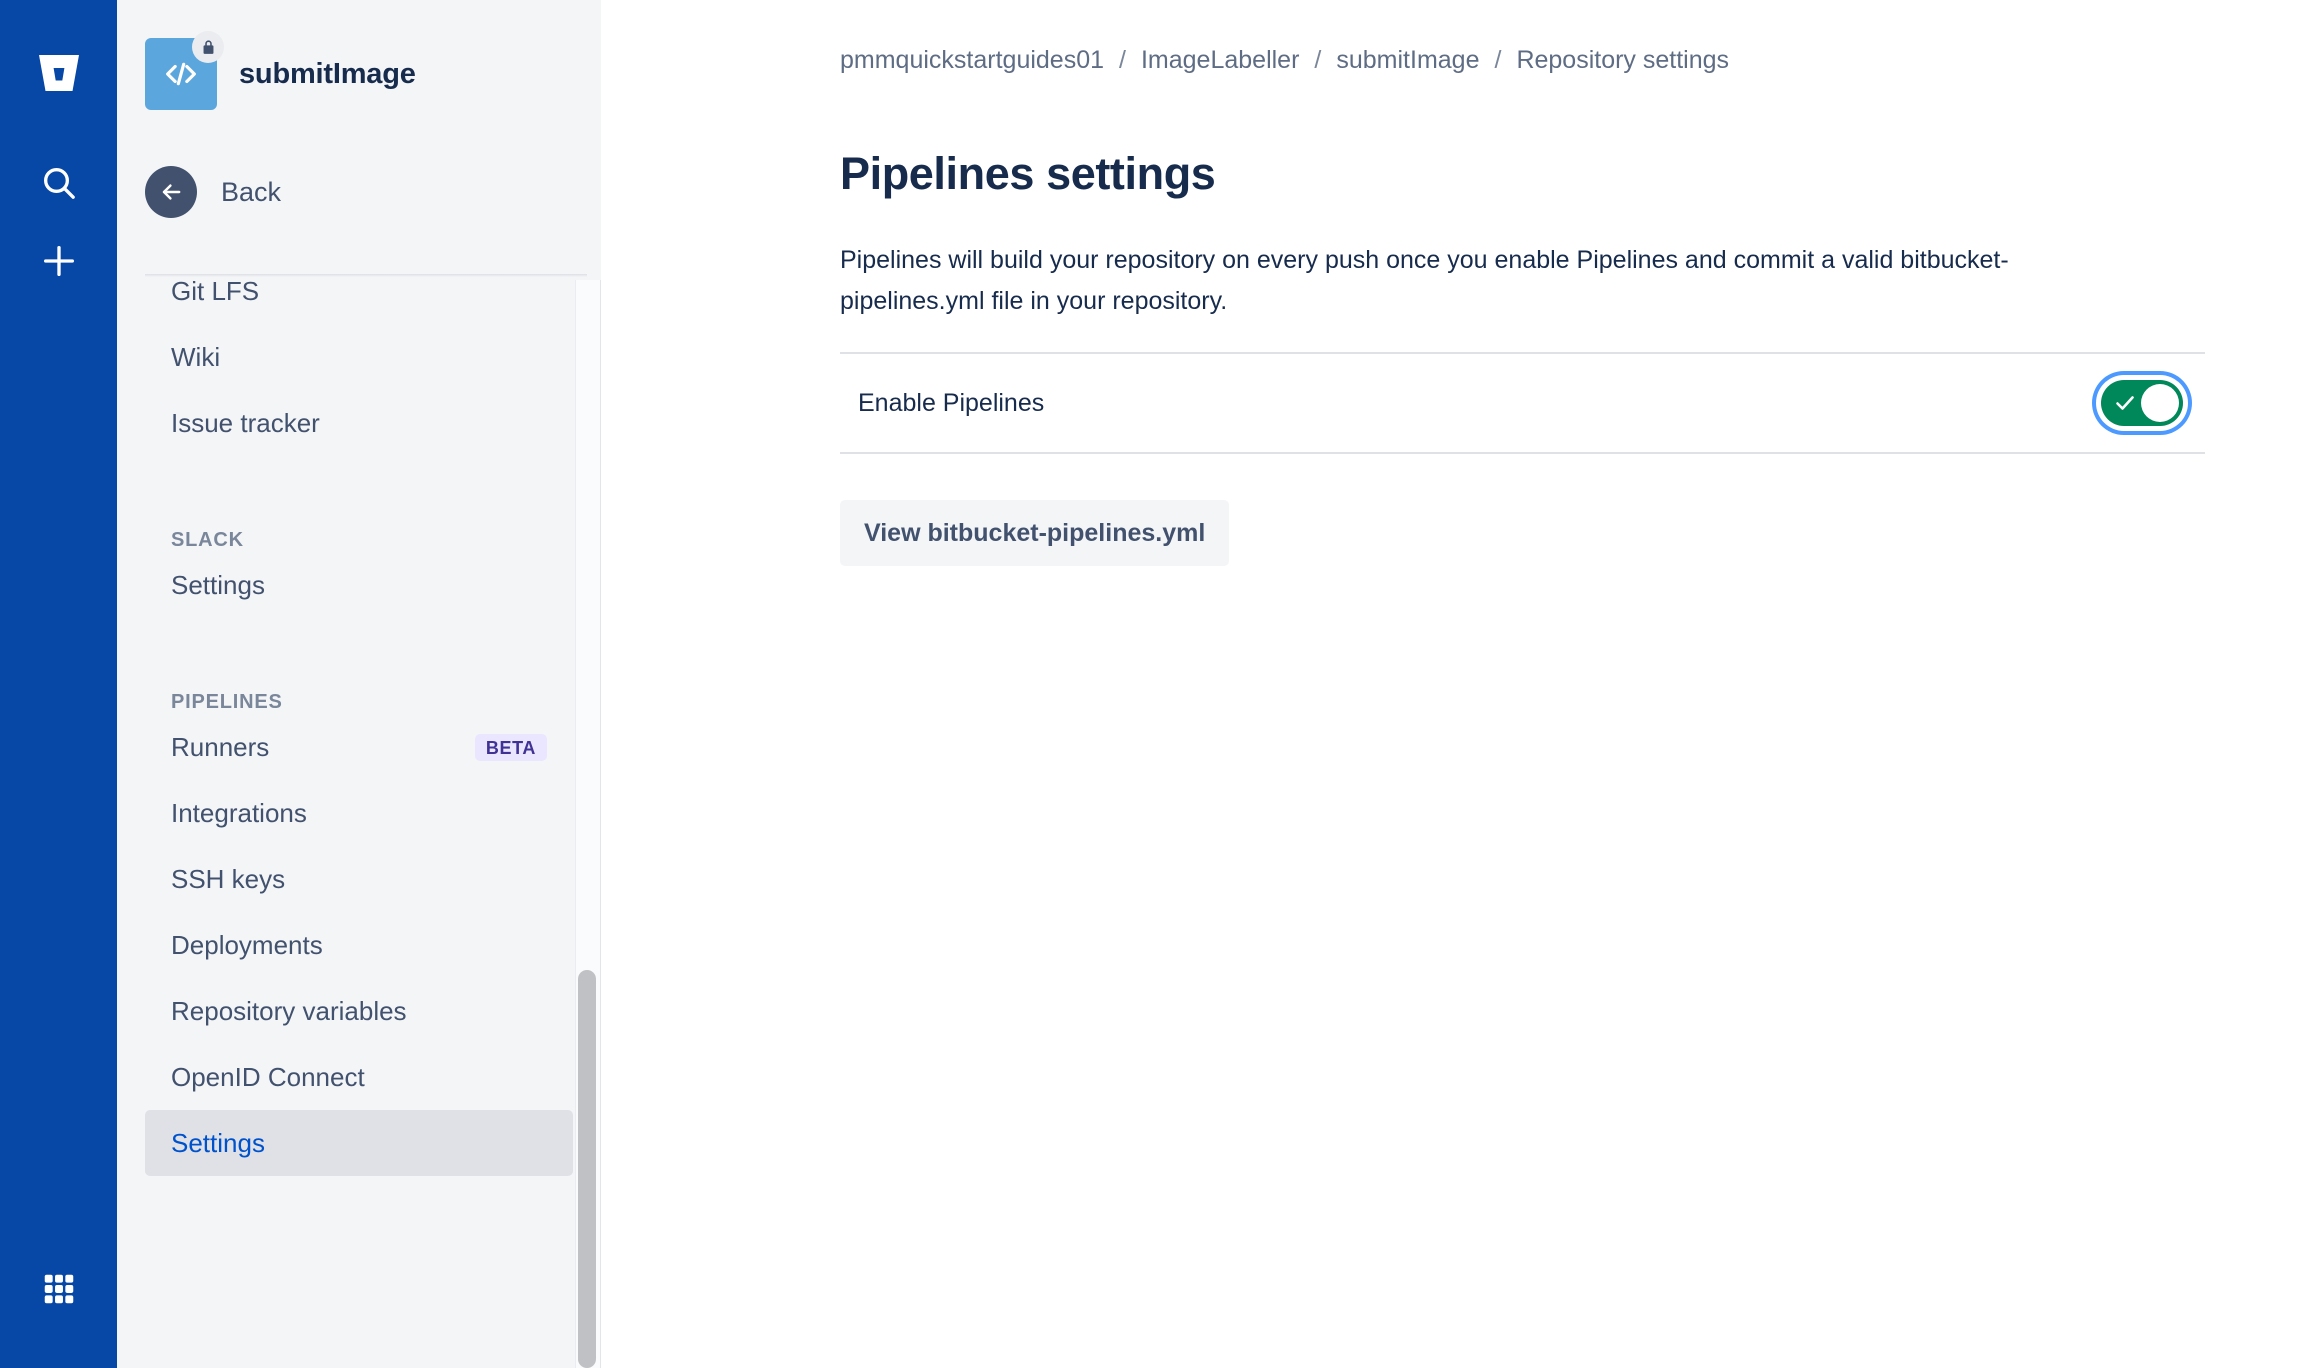 This screenshot has height=1368, width=2302. What do you see at coordinates (587, 1169) in the screenshot?
I see `sidebar-scrollbar-thumb` at bounding box center [587, 1169].